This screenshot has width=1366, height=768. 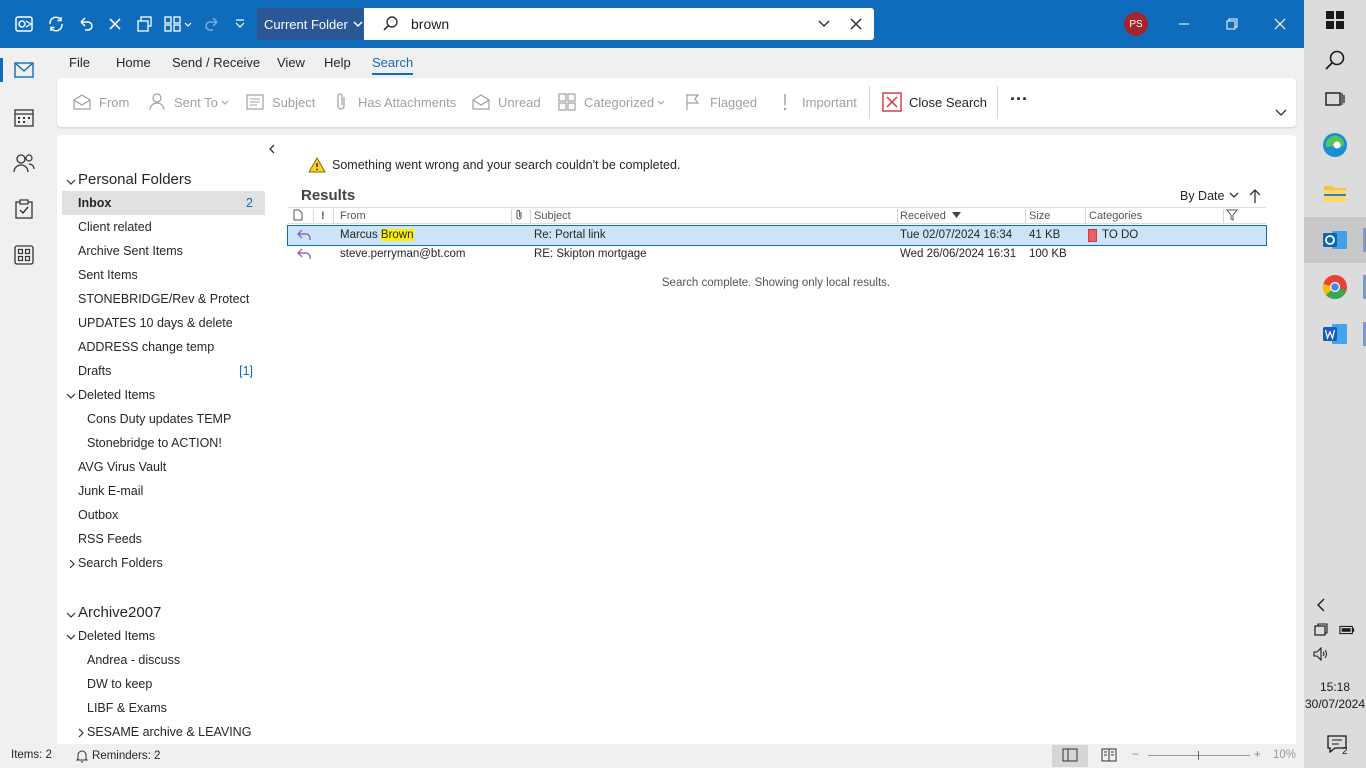 What do you see at coordinates (1347, 630) in the screenshot?
I see `battery-icon` at bounding box center [1347, 630].